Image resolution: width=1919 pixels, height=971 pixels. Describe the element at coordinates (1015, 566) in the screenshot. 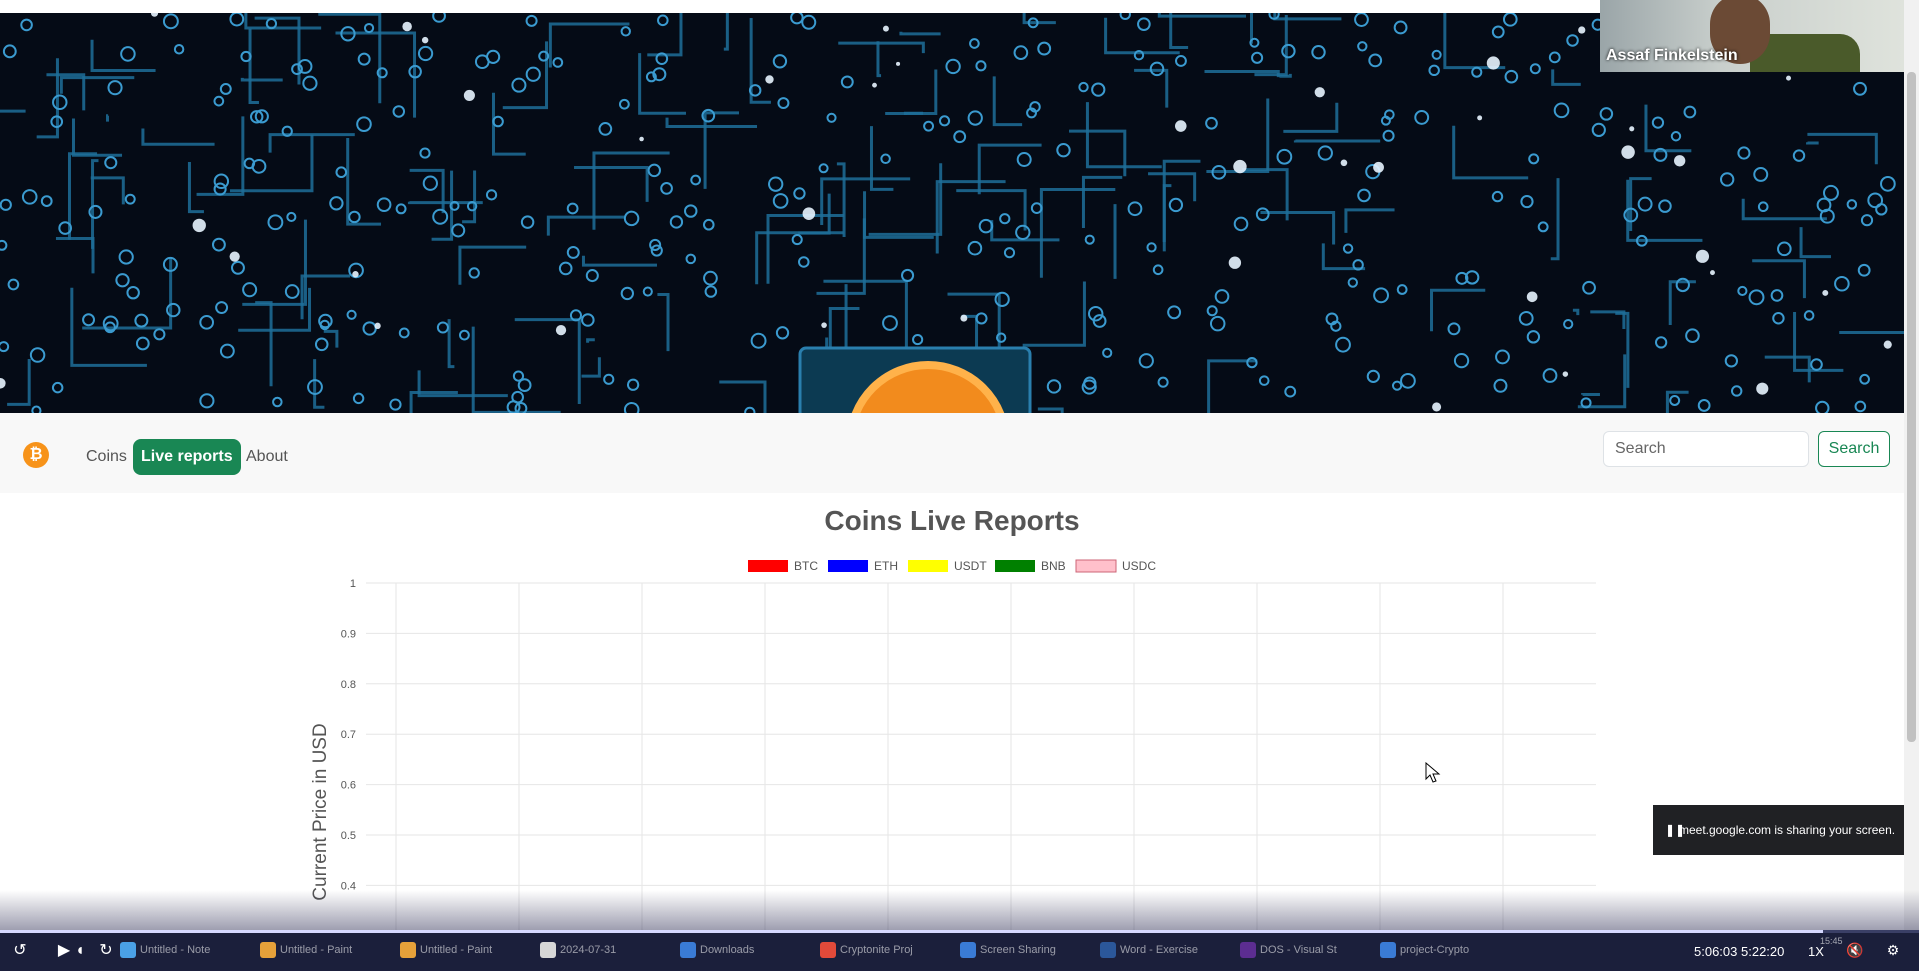

I see `legend-swatch-bnb` at that location.